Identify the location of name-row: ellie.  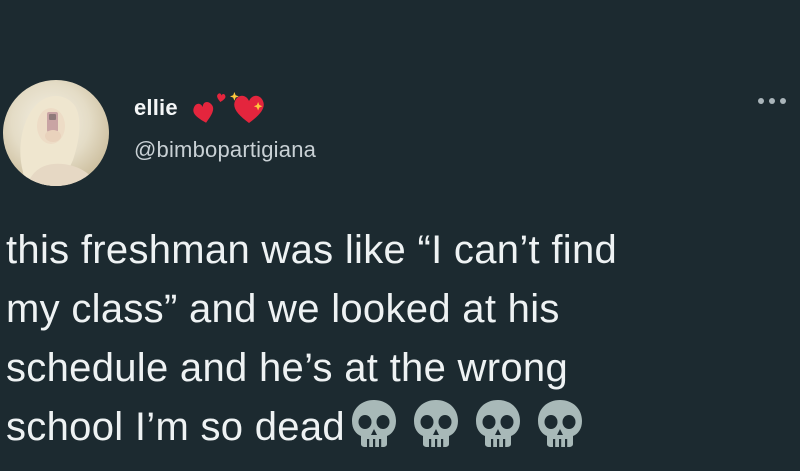
(201, 108).